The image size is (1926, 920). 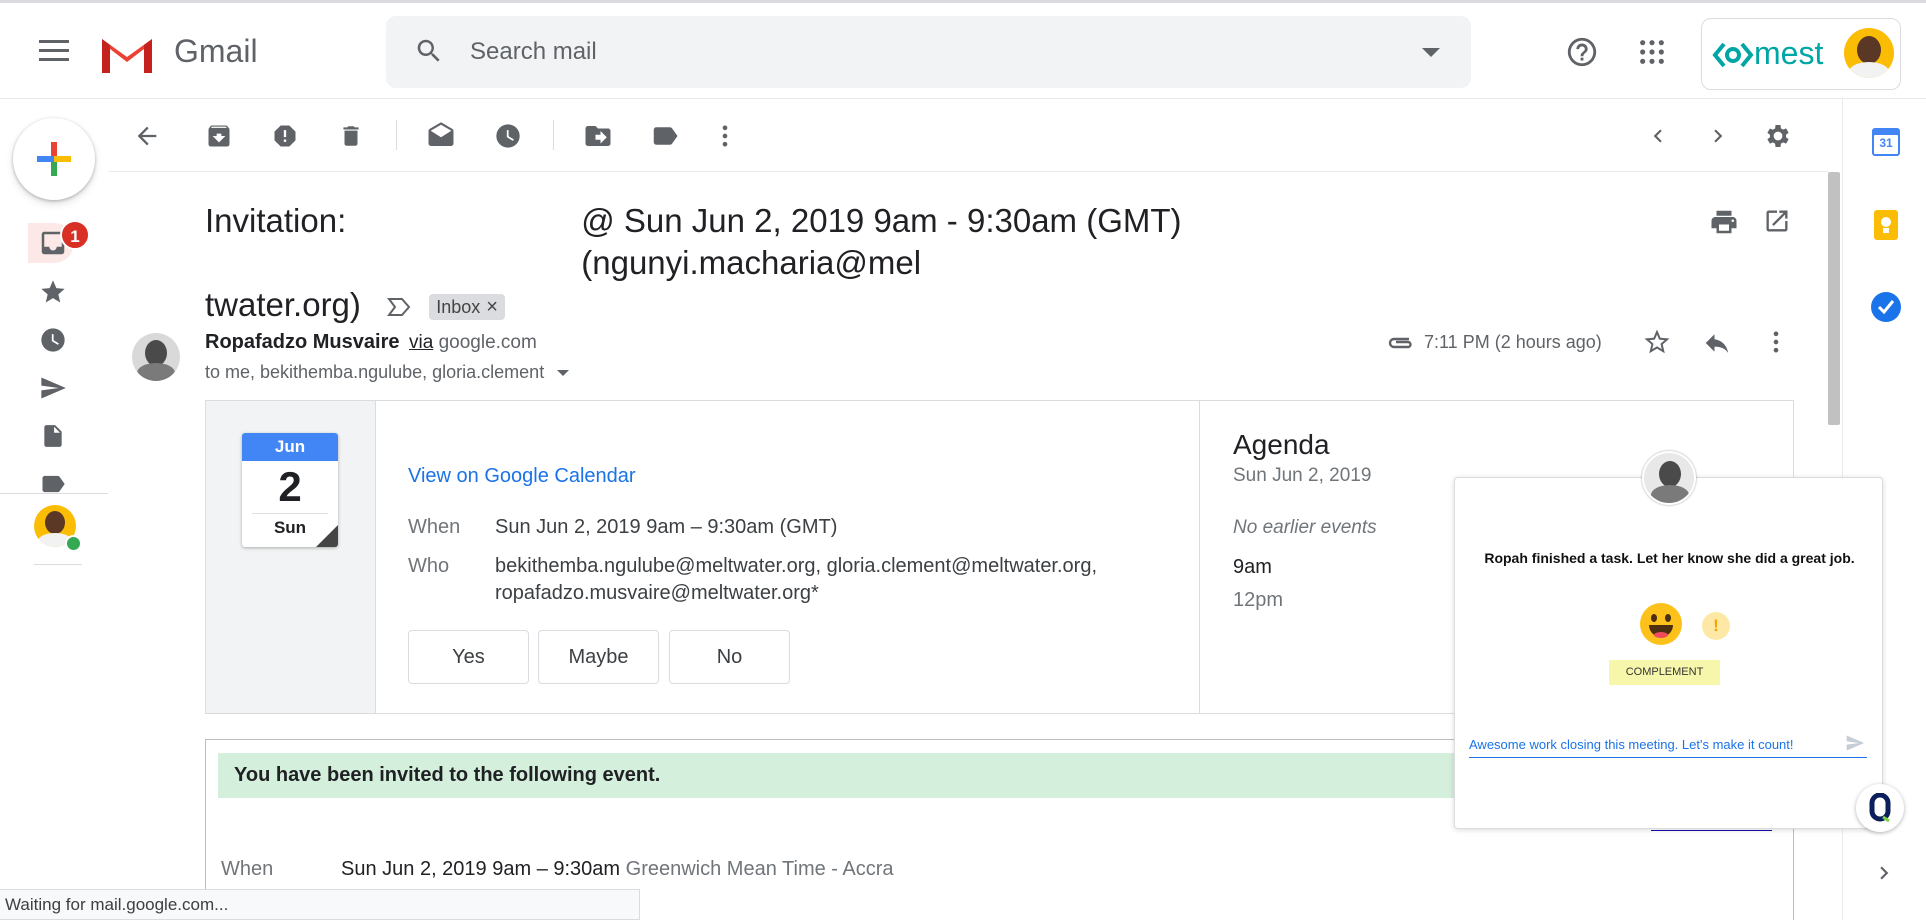 I want to click on agenda-slot-9am: 9am, so click(x=1252, y=567).